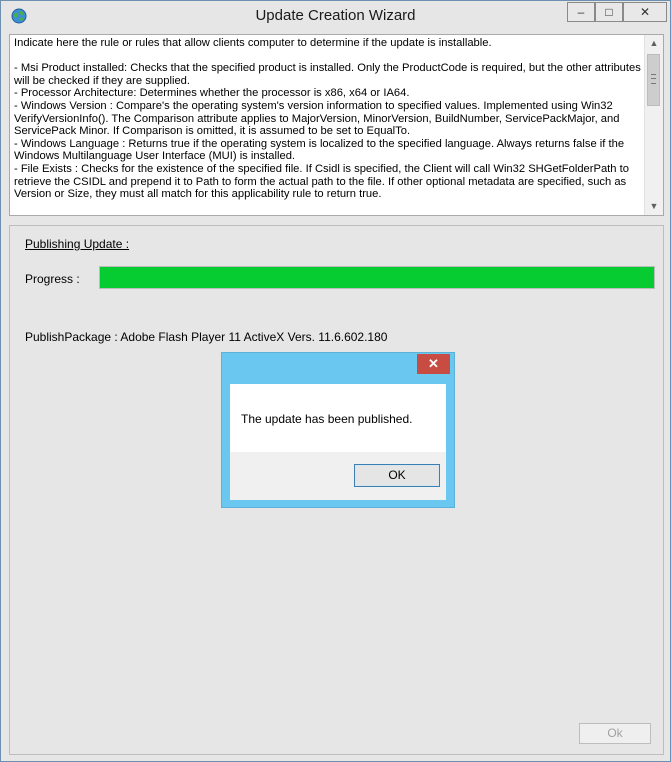  What do you see at coordinates (327, 419) in the screenshot?
I see `dialog-message: The update has been published.` at bounding box center [327, 419].